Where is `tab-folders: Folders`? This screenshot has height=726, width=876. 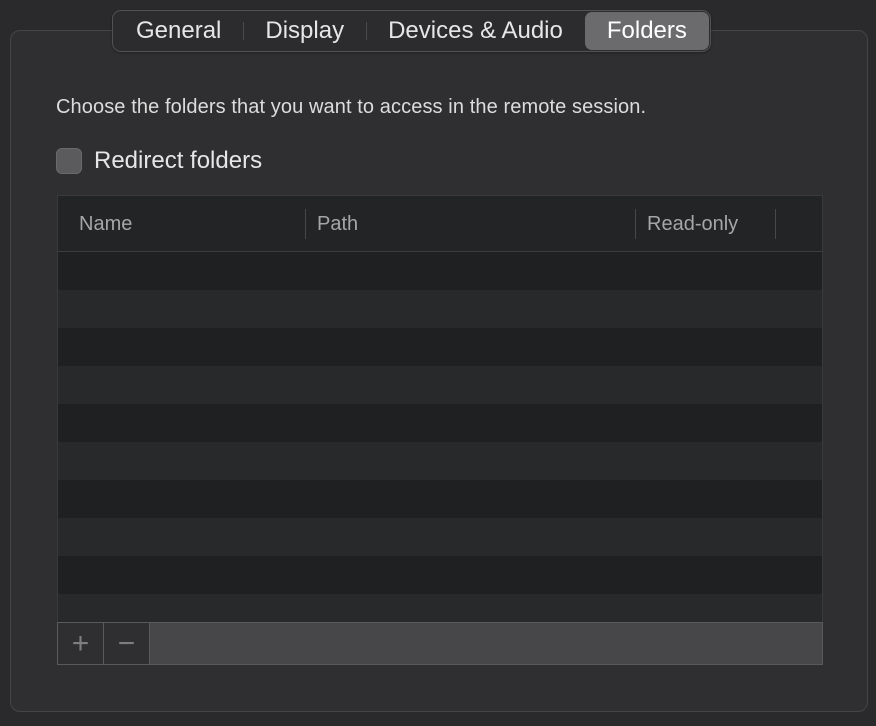
tab-folders: Folders is located at coordinates (646, 31).